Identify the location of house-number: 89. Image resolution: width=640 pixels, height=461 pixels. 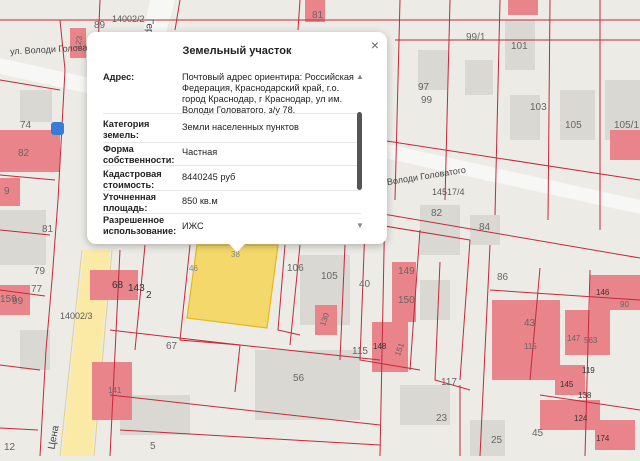
(100, 25).